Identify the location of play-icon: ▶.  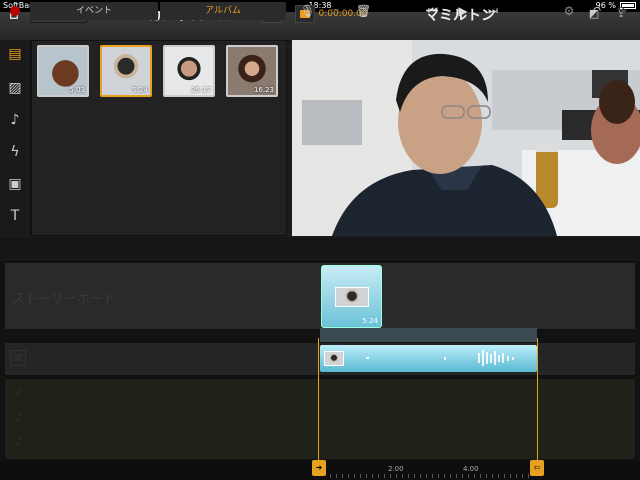
(463, 11).